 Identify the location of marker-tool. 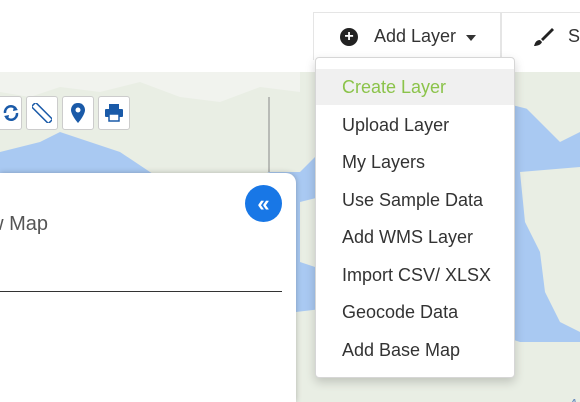
(78, 113).